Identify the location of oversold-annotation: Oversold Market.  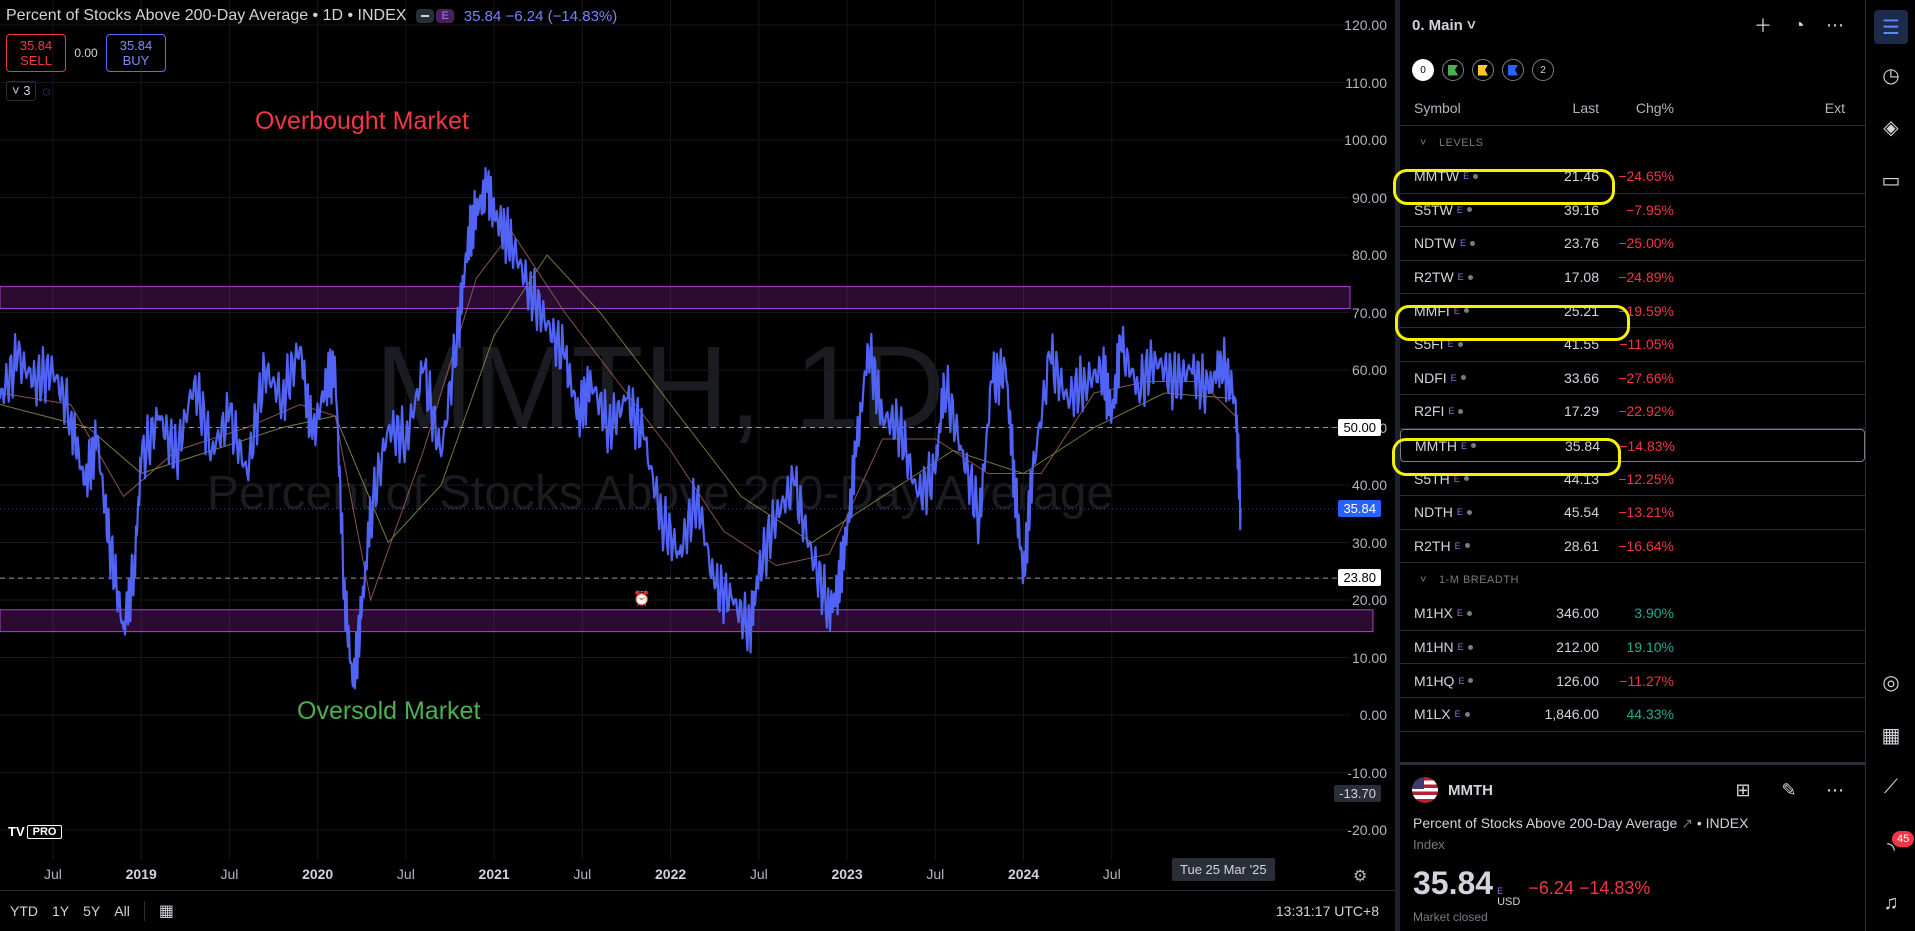
(388, 711).